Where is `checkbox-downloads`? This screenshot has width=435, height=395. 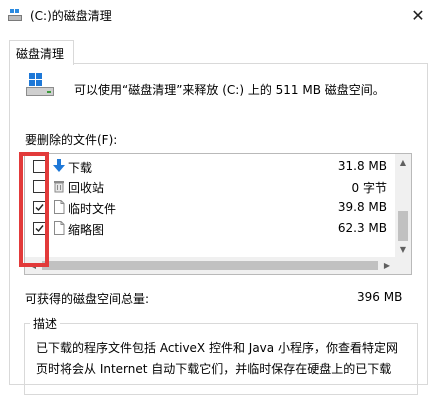 checkbox-downloads is located at coordinates (39, 166).